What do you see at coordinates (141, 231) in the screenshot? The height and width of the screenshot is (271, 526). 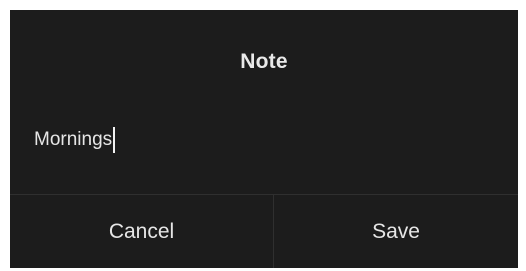 I see `cancel-button: Cancel` at bounding box center [141, 231].